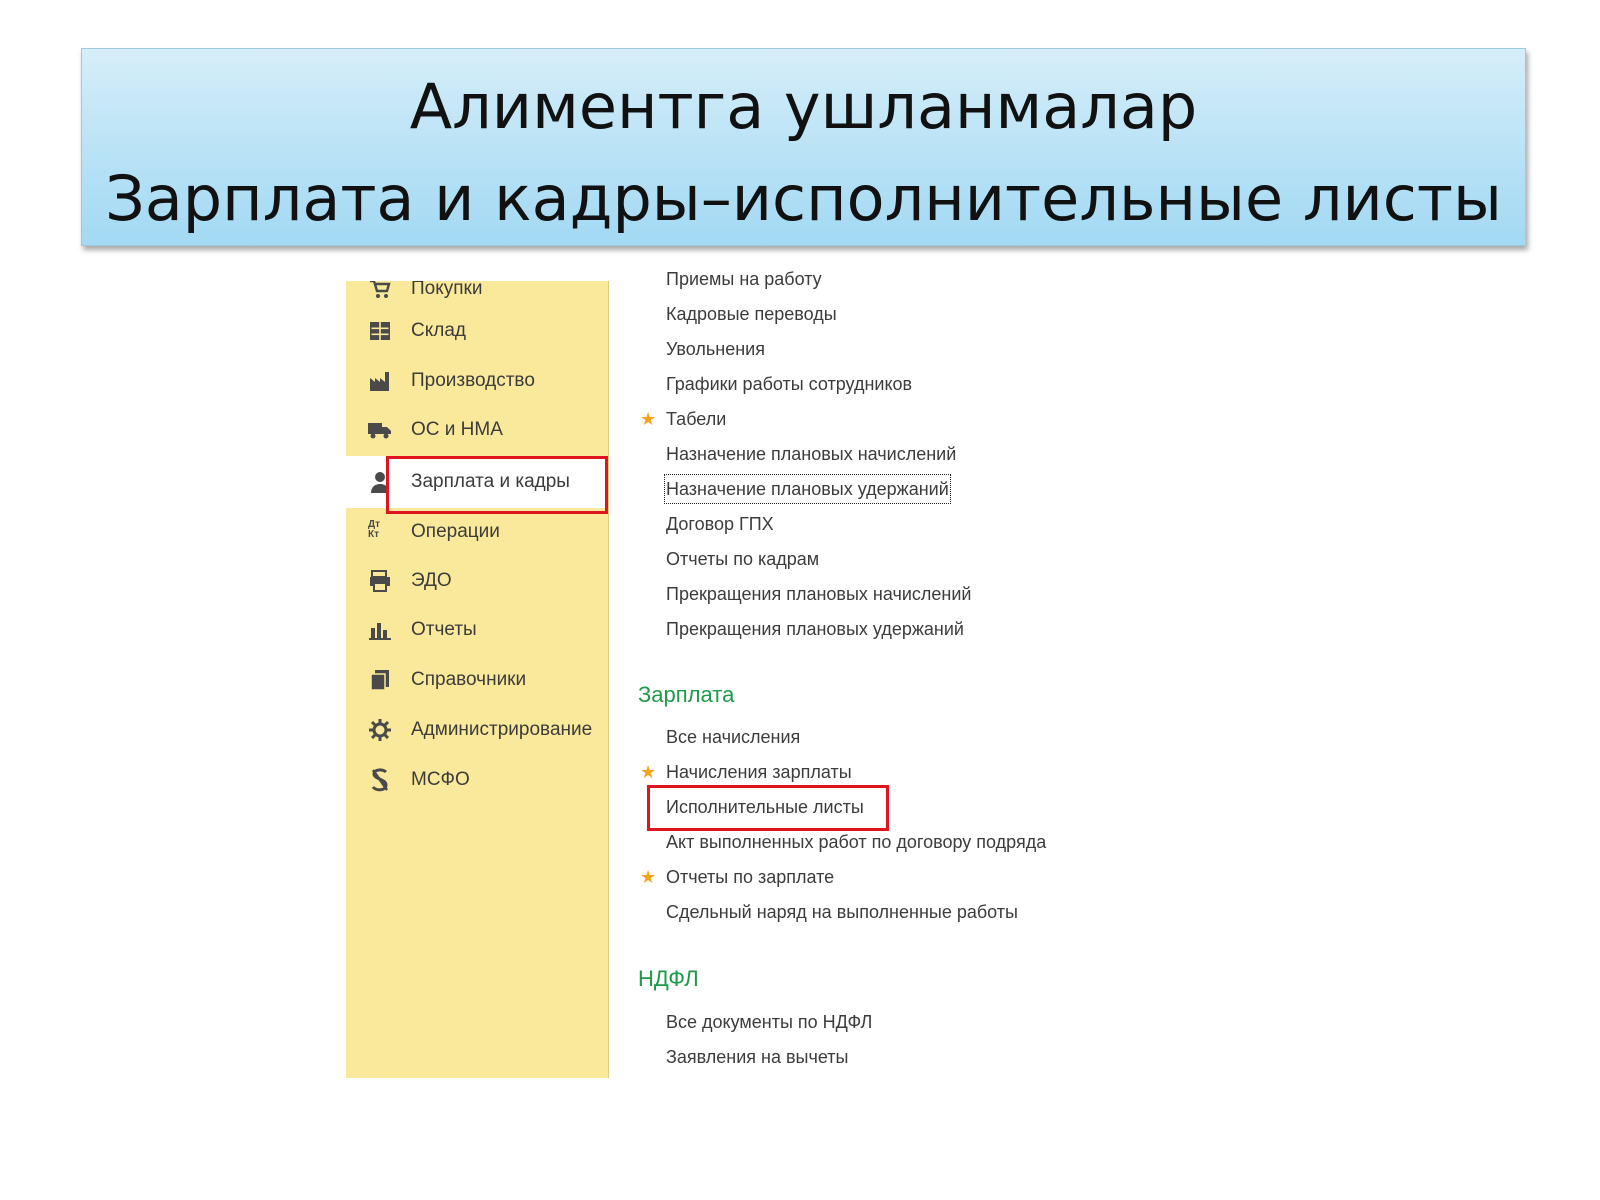  What do you see at coordinates (759, 772) in the screenshot?
I see `link-salary-accruals: Начисления зарплаты` at bounding box center [759, 772].